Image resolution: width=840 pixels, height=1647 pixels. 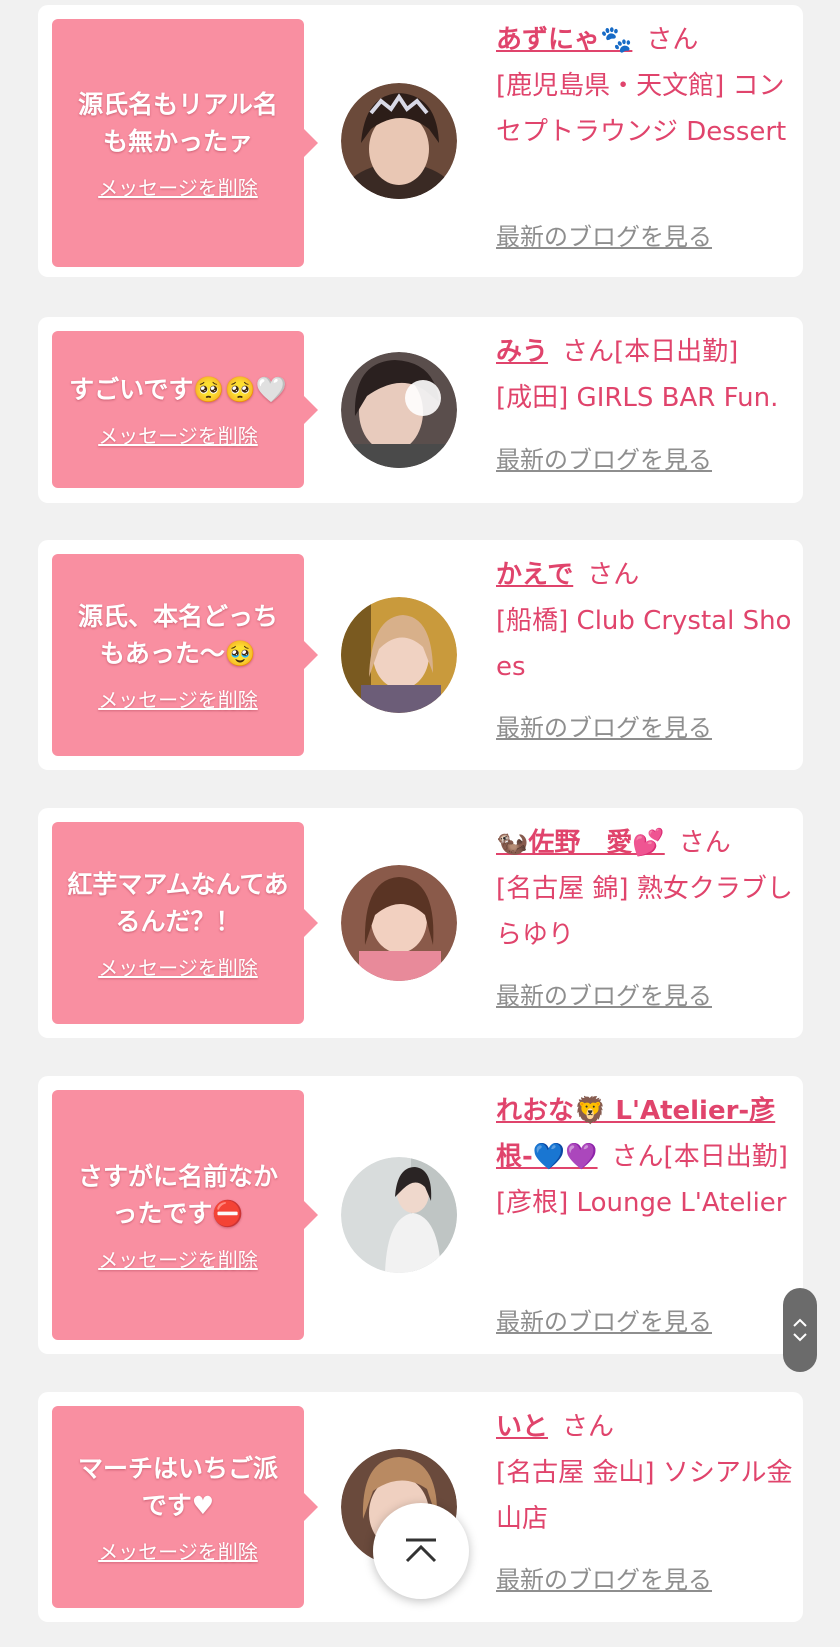 I want to click on cast-info: いと さん [名古屋 金山] ソシアル金山店, so click(x=646, y=1473).